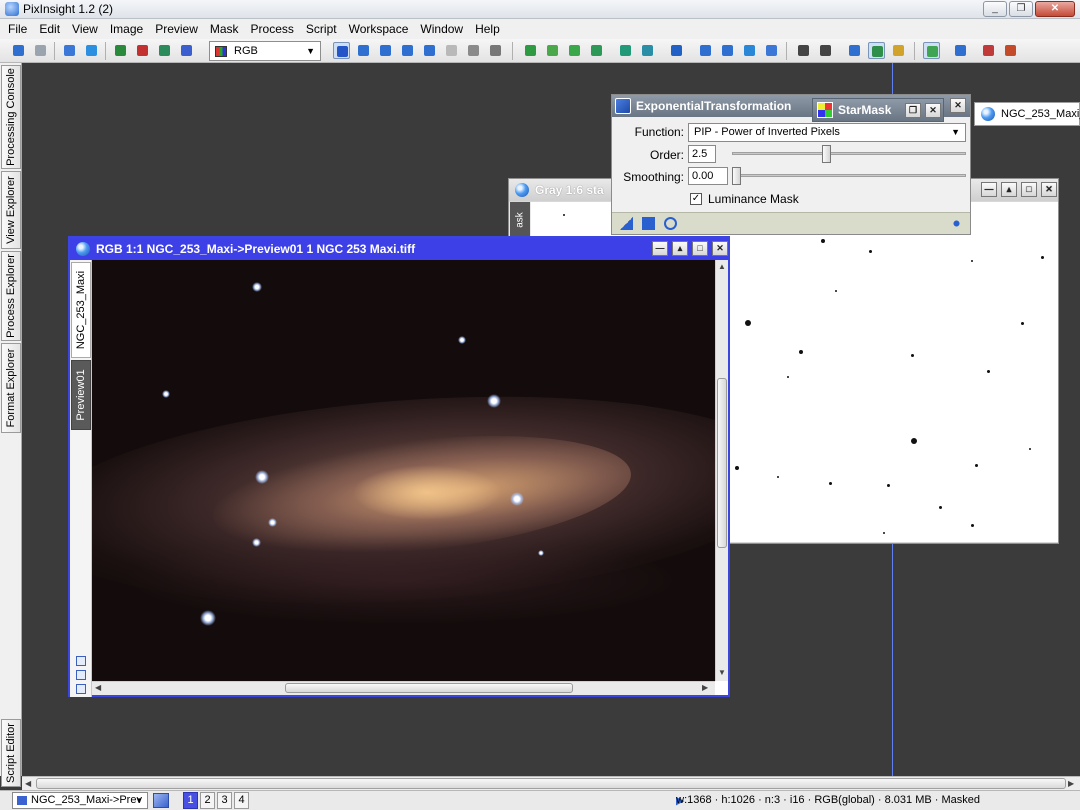 This screenshot has height=810, width=1080. I want to click on menu-mask: Mask, so click(224, 29).